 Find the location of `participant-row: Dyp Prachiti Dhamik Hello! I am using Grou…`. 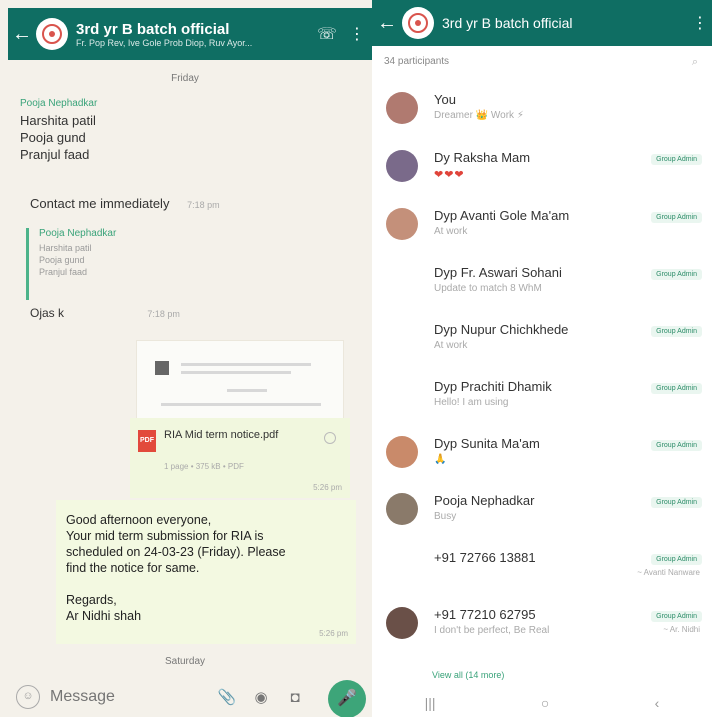

participant-row: Dyp Prachiti Dhamik Hello! I am using Grou… is located at coordinates (542, 403).